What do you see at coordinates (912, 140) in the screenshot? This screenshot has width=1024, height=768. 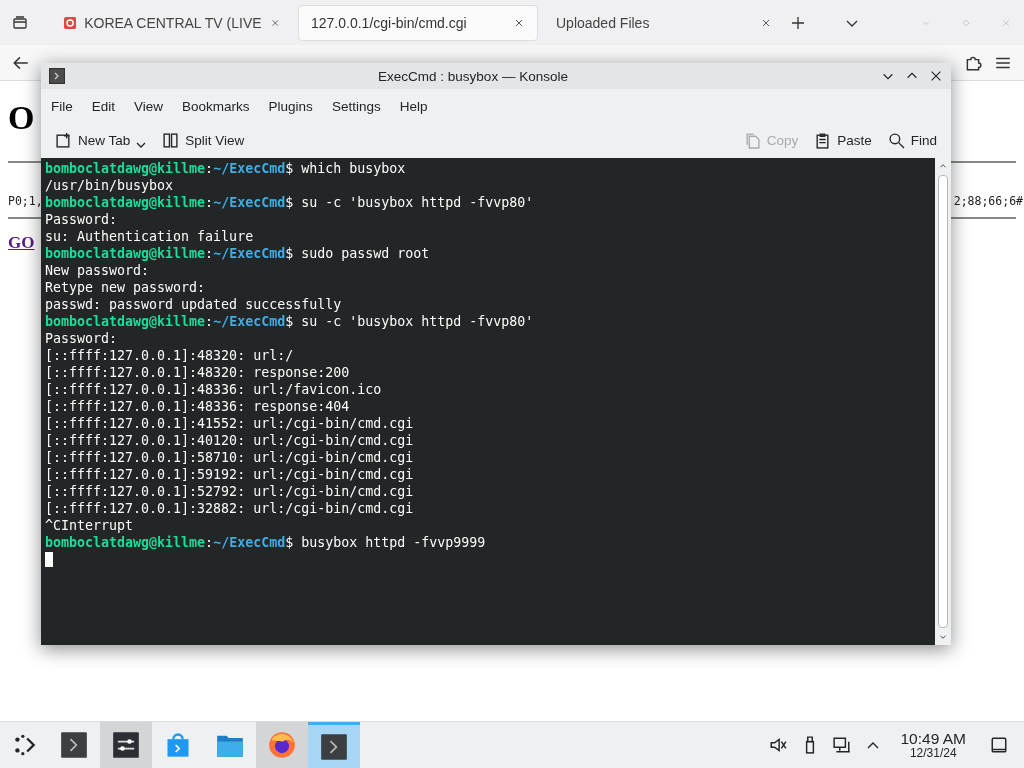 I see `toolbar-button: Find` at bounding box center [912, 140].